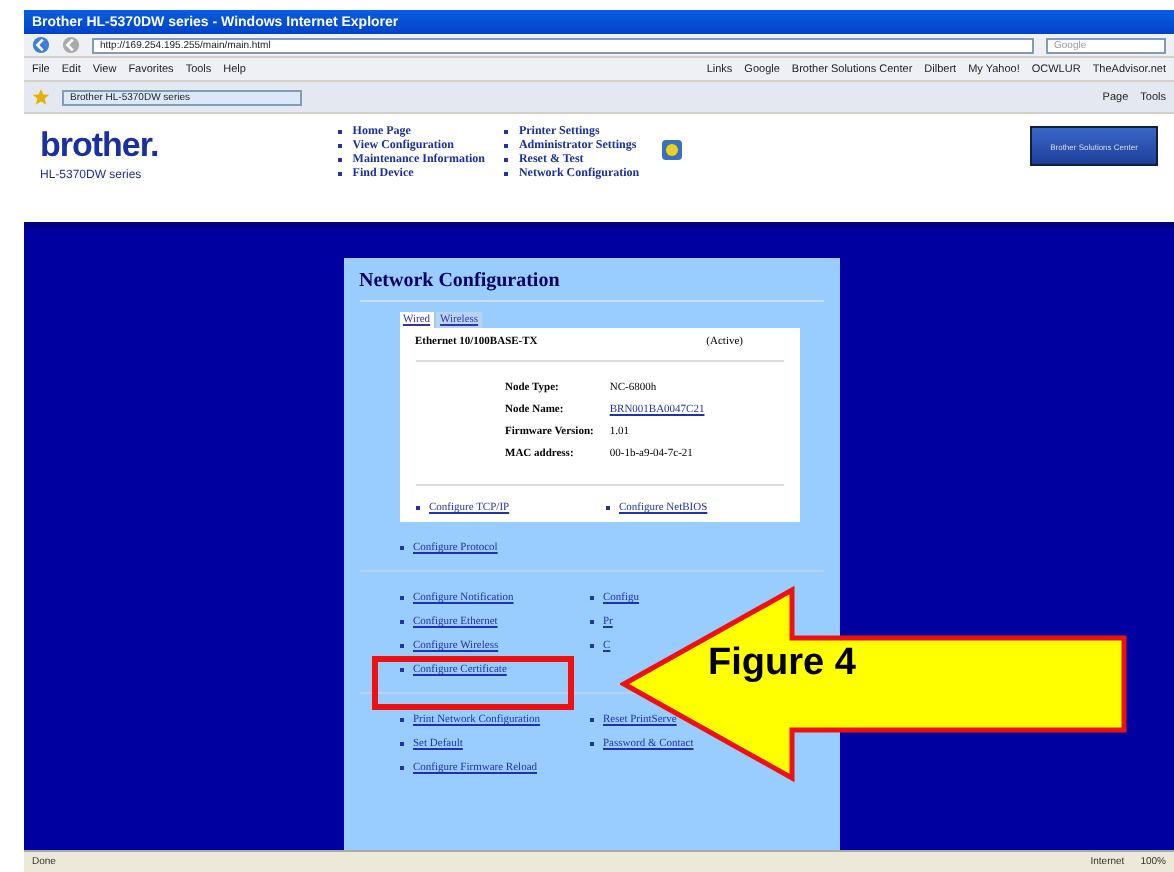  Describe the element at coordinates (41, 45) in the screenshot. I see `back-icon` at that location.